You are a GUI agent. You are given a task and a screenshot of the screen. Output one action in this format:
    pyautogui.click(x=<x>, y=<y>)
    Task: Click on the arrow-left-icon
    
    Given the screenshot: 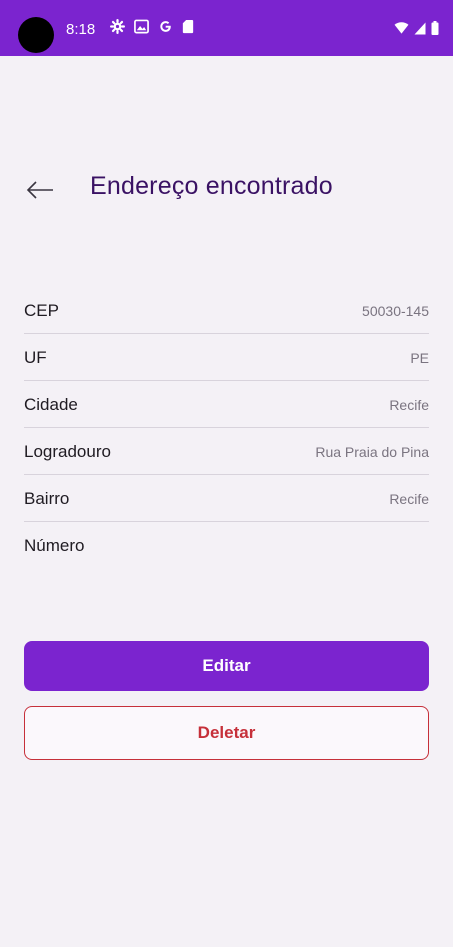 What is the action you would take?
    pyautogui.click(x=39, y=190)
    